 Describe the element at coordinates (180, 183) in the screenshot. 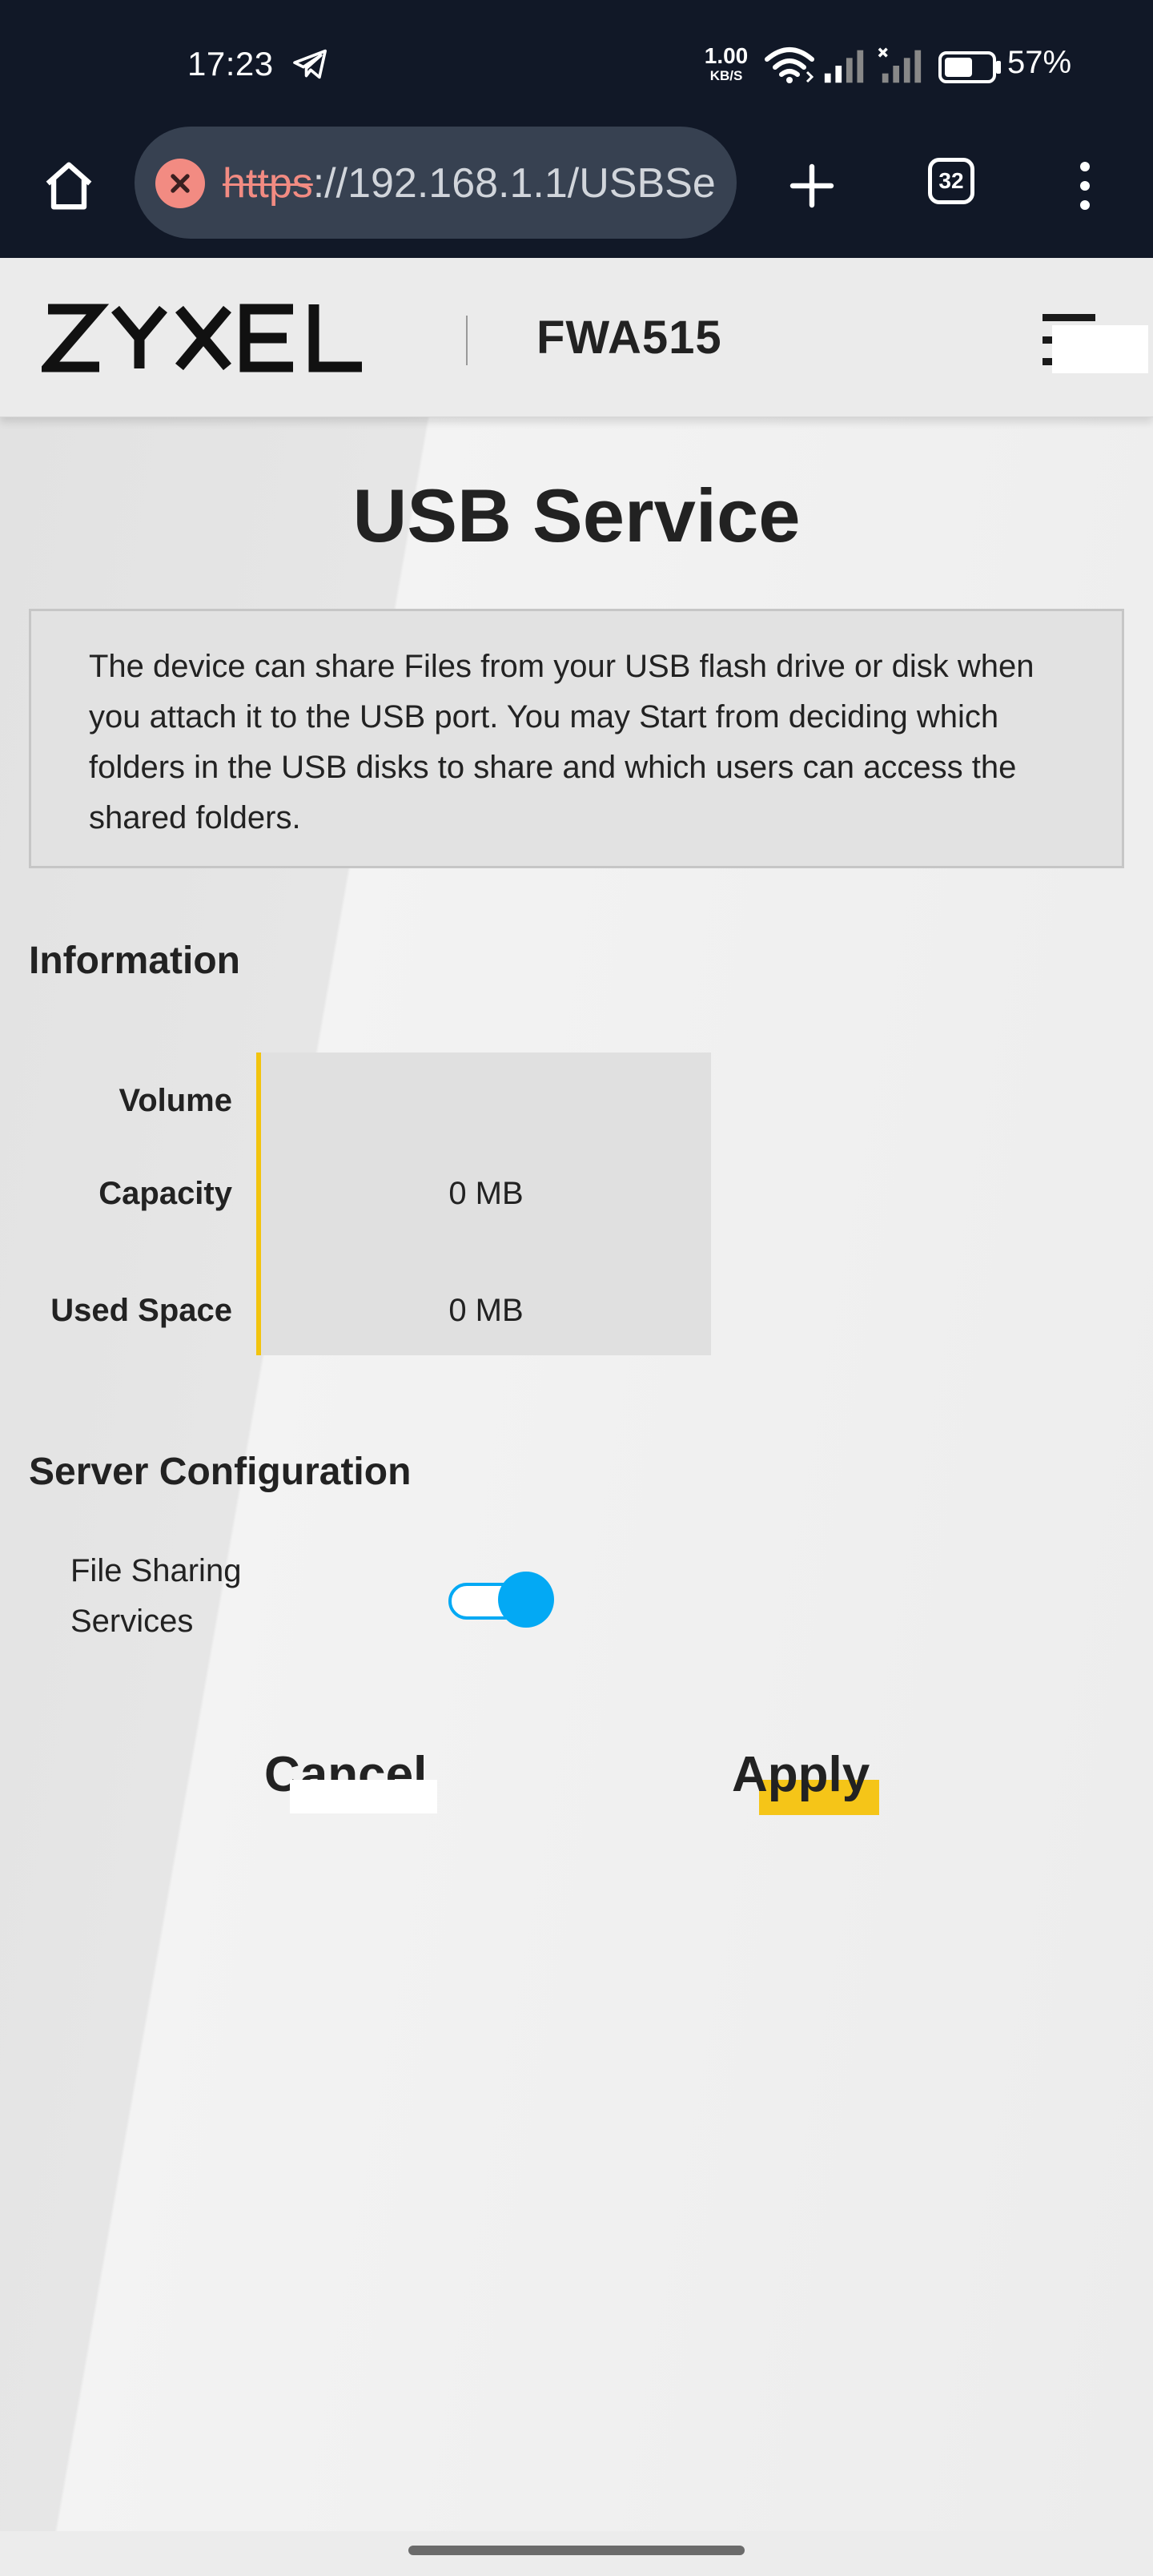

I see `not-secure-icon` at that location.